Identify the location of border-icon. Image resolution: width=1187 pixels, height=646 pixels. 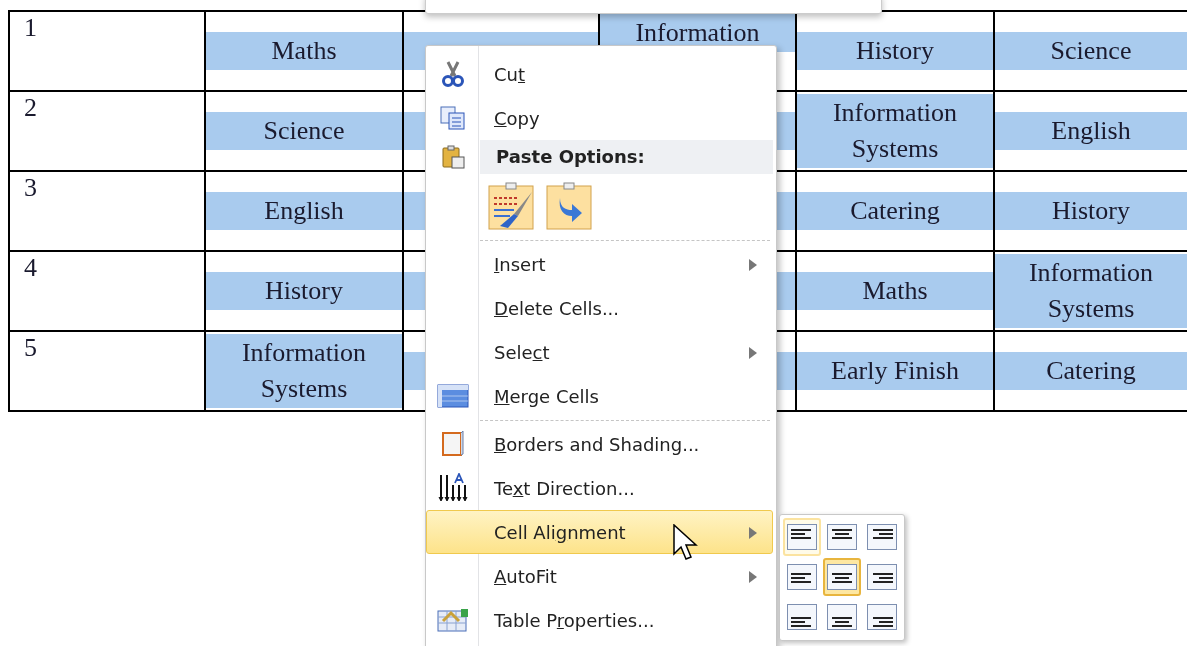
(452, 444).